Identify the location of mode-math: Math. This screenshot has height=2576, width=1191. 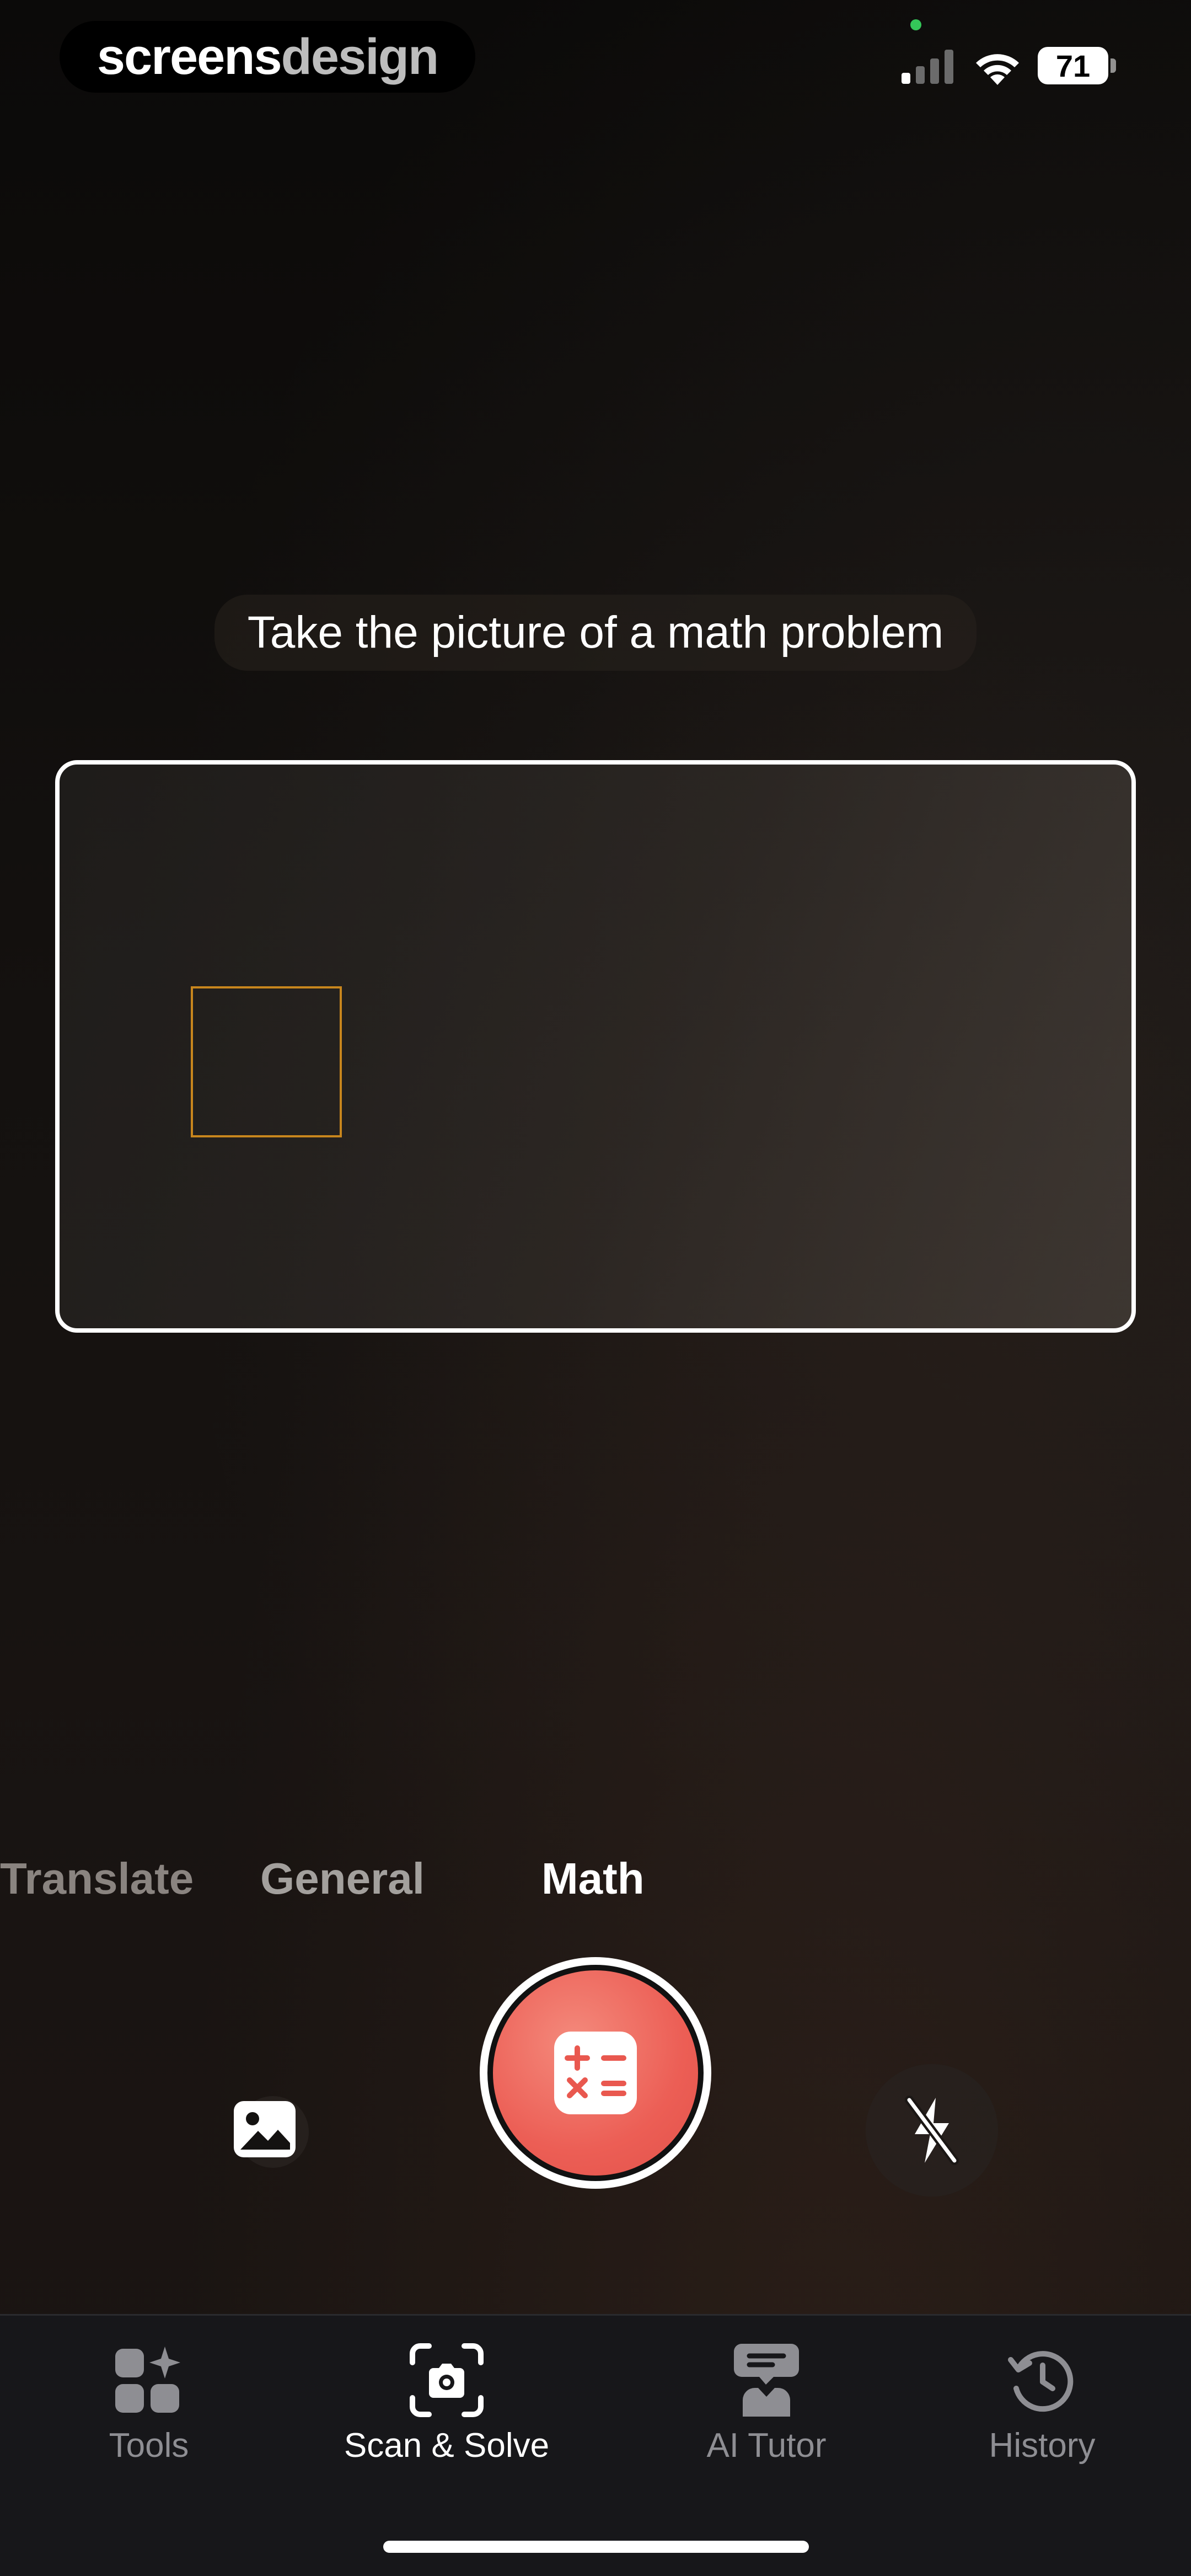
(593, 1878).